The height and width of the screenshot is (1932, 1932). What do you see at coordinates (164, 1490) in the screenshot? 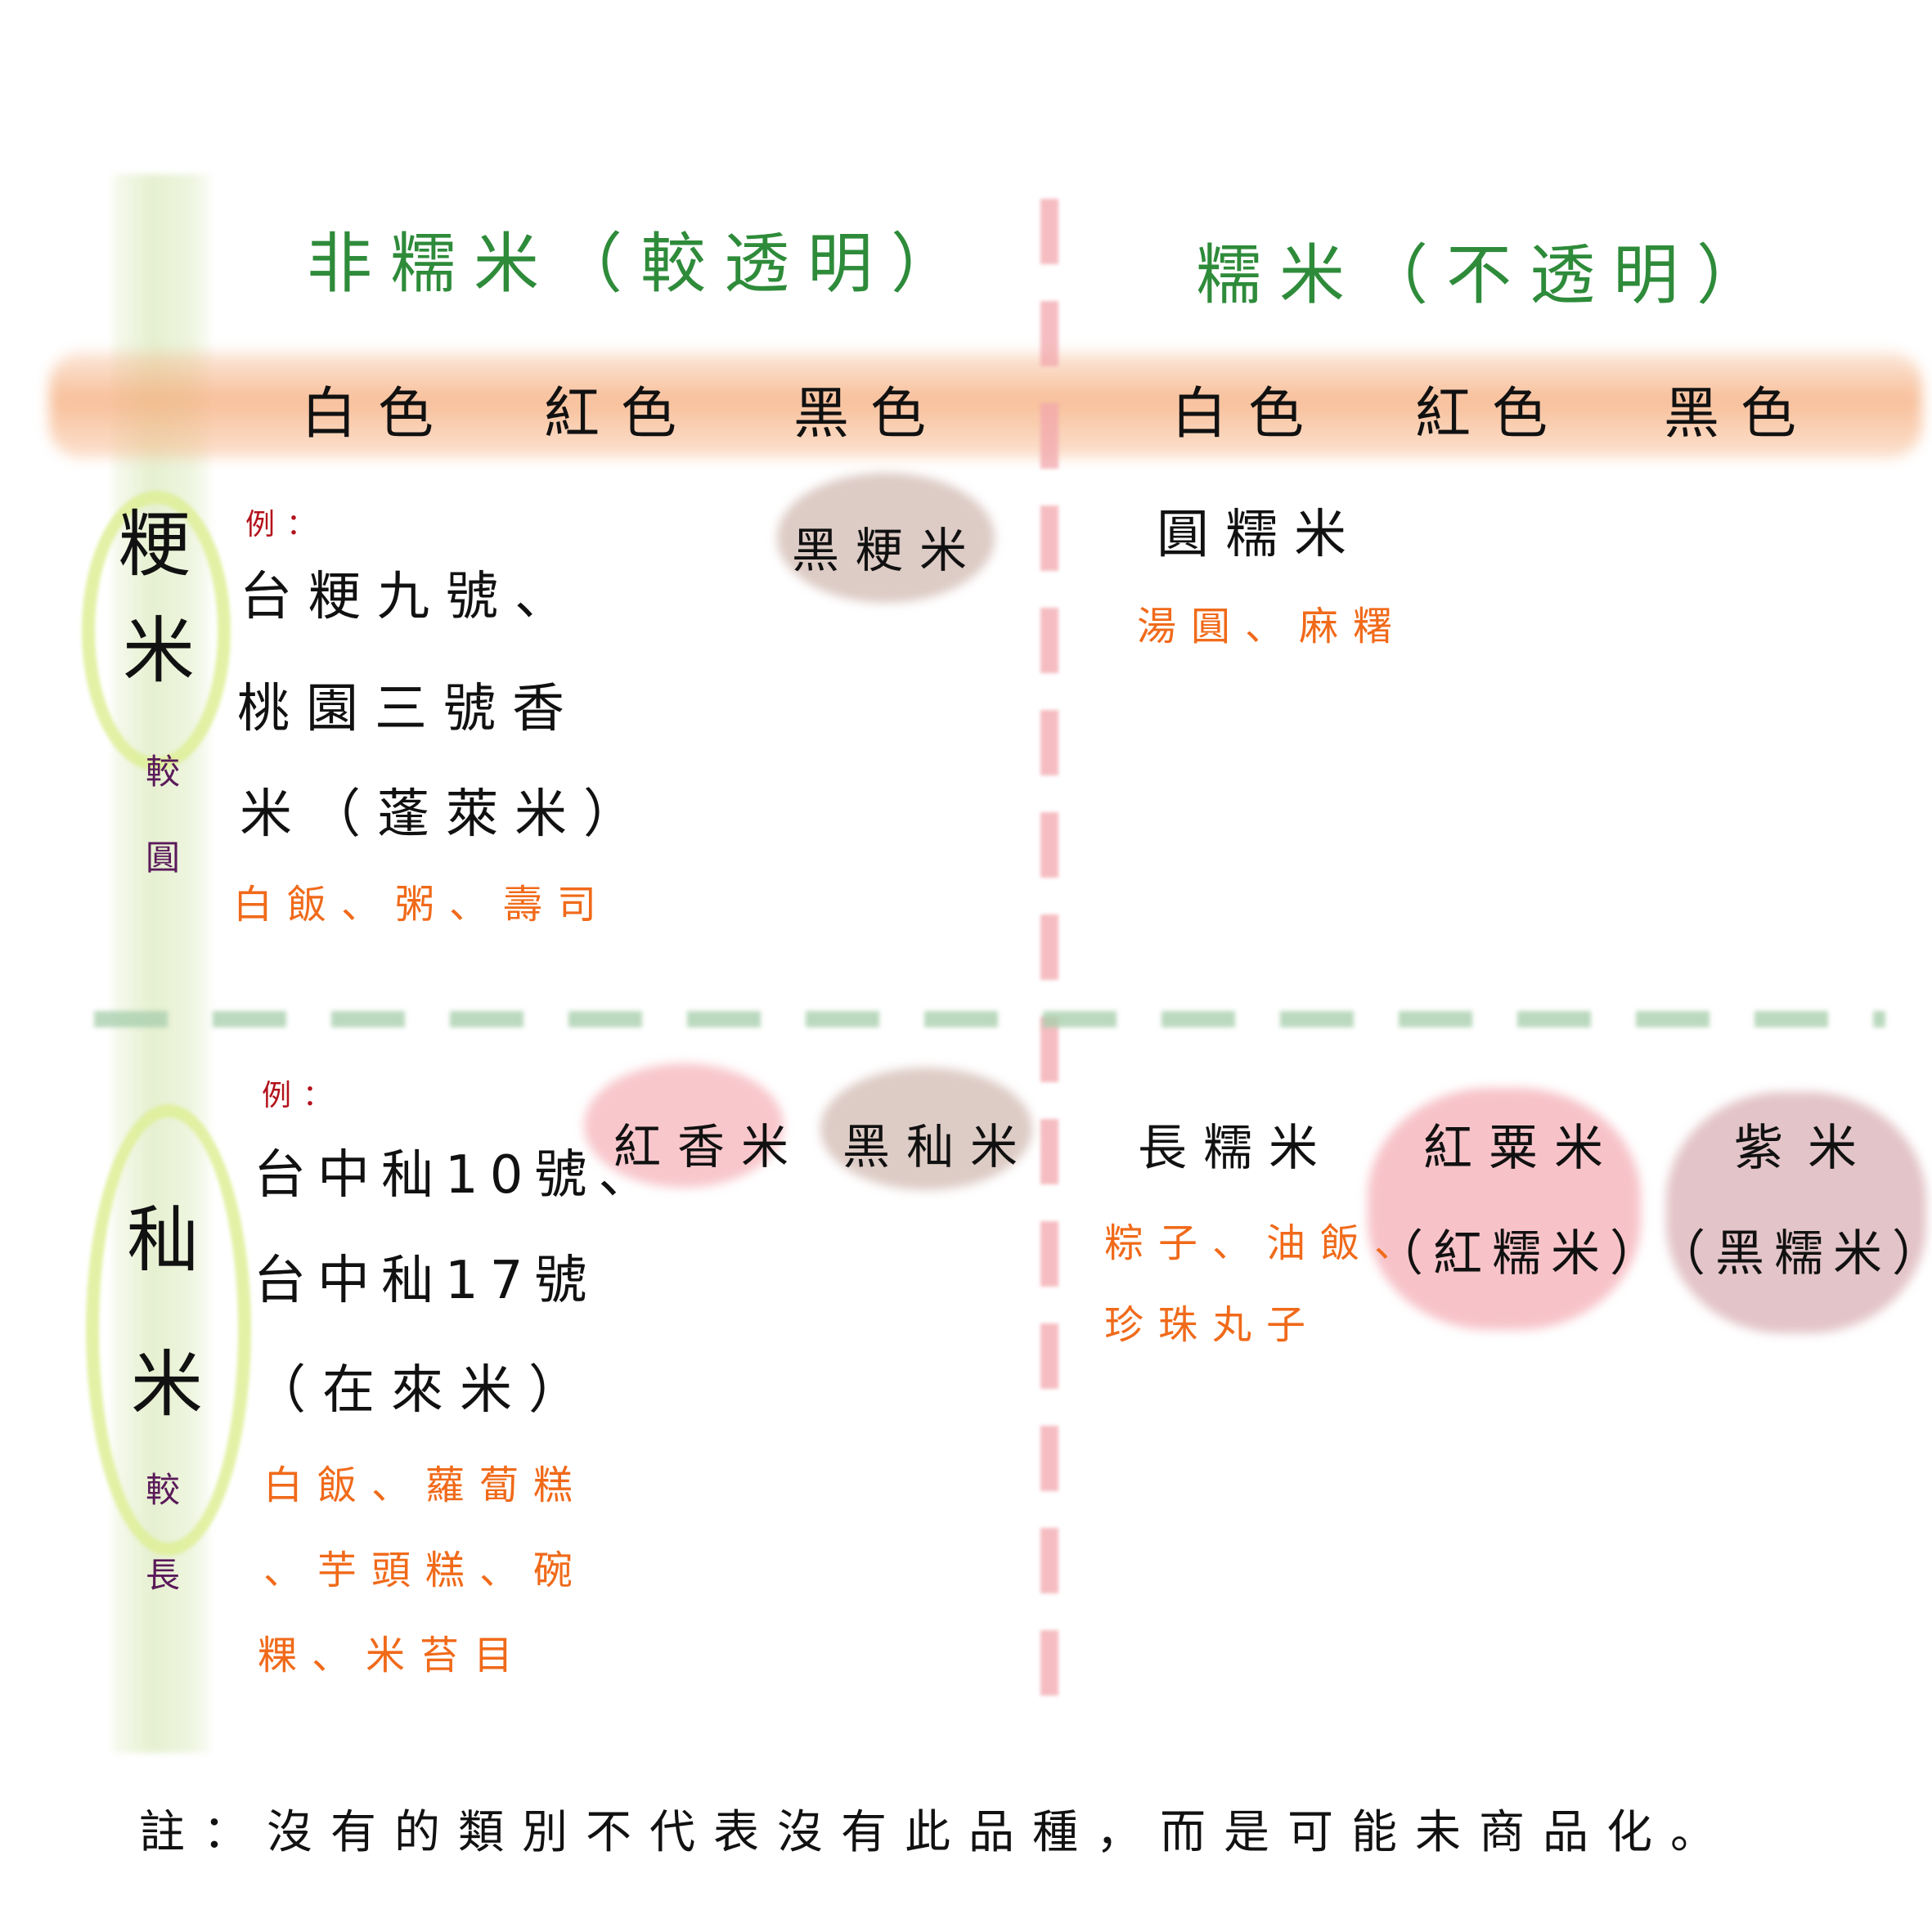
I see `indica-shape-1: 較` at bounding box center [164, 1490].